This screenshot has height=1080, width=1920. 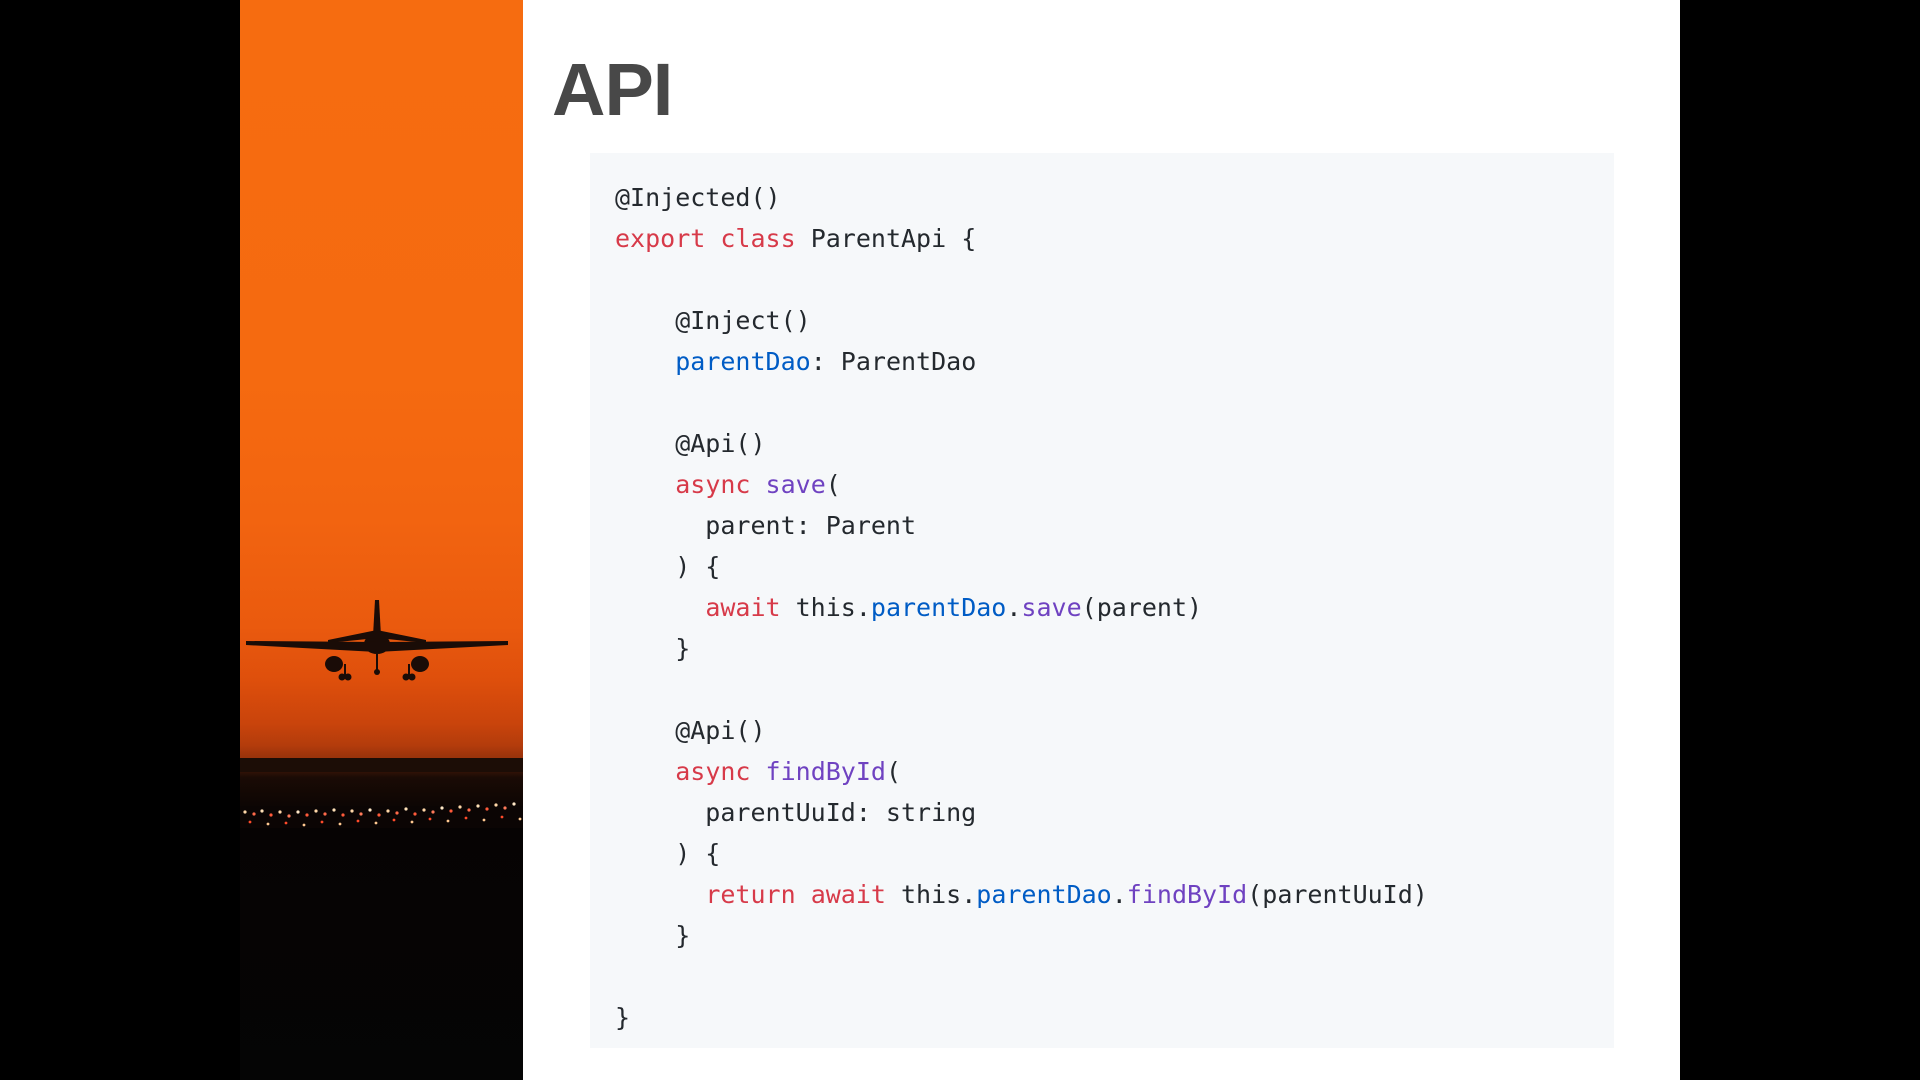 What do you see at coordinates (1114, 812) in the screenshot?
I see `code-line: parentUuId: string` at bounding box center [1114, 812].